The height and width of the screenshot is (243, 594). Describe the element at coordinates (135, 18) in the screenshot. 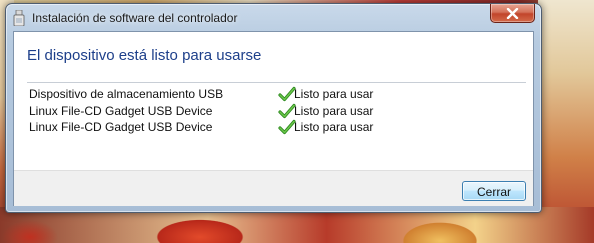

I see `window-title: Instalación de software del controlador` at that location.